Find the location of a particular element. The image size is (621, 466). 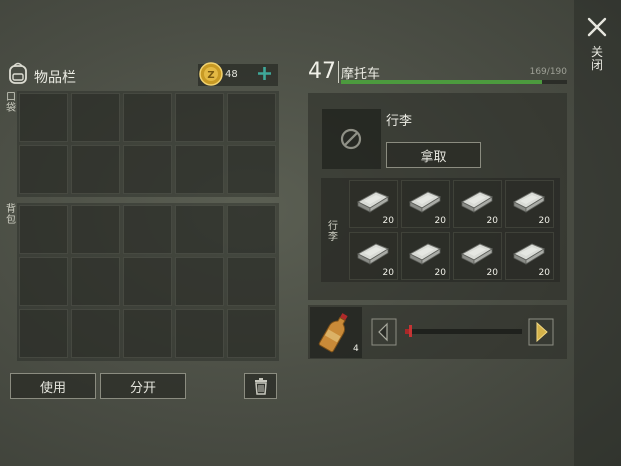

vehicle-hp-bar is located at coordinates (454, 82).